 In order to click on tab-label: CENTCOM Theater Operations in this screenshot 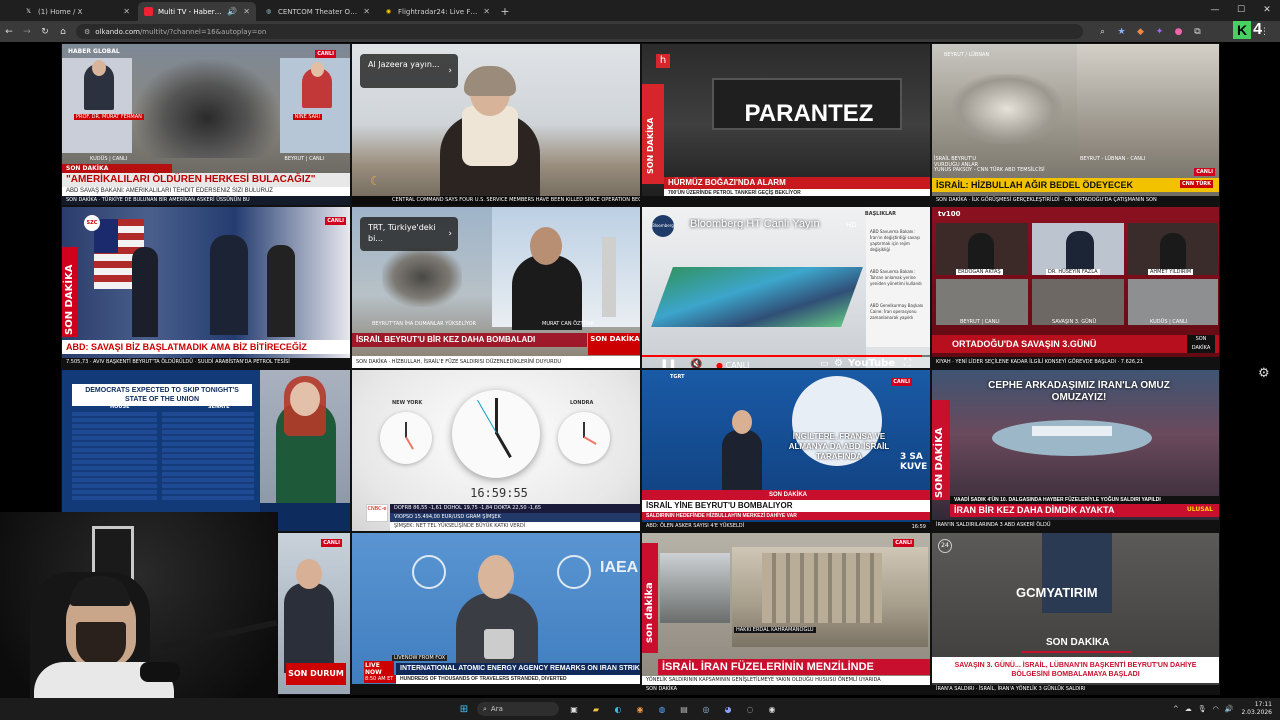, I will do `click(318, 11)`.